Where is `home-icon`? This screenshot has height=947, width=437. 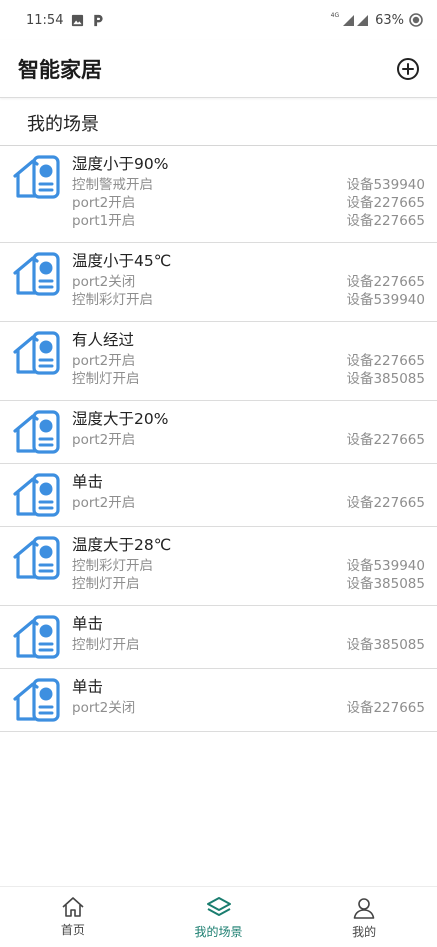
home-icon is located at coordinates (73, 907).